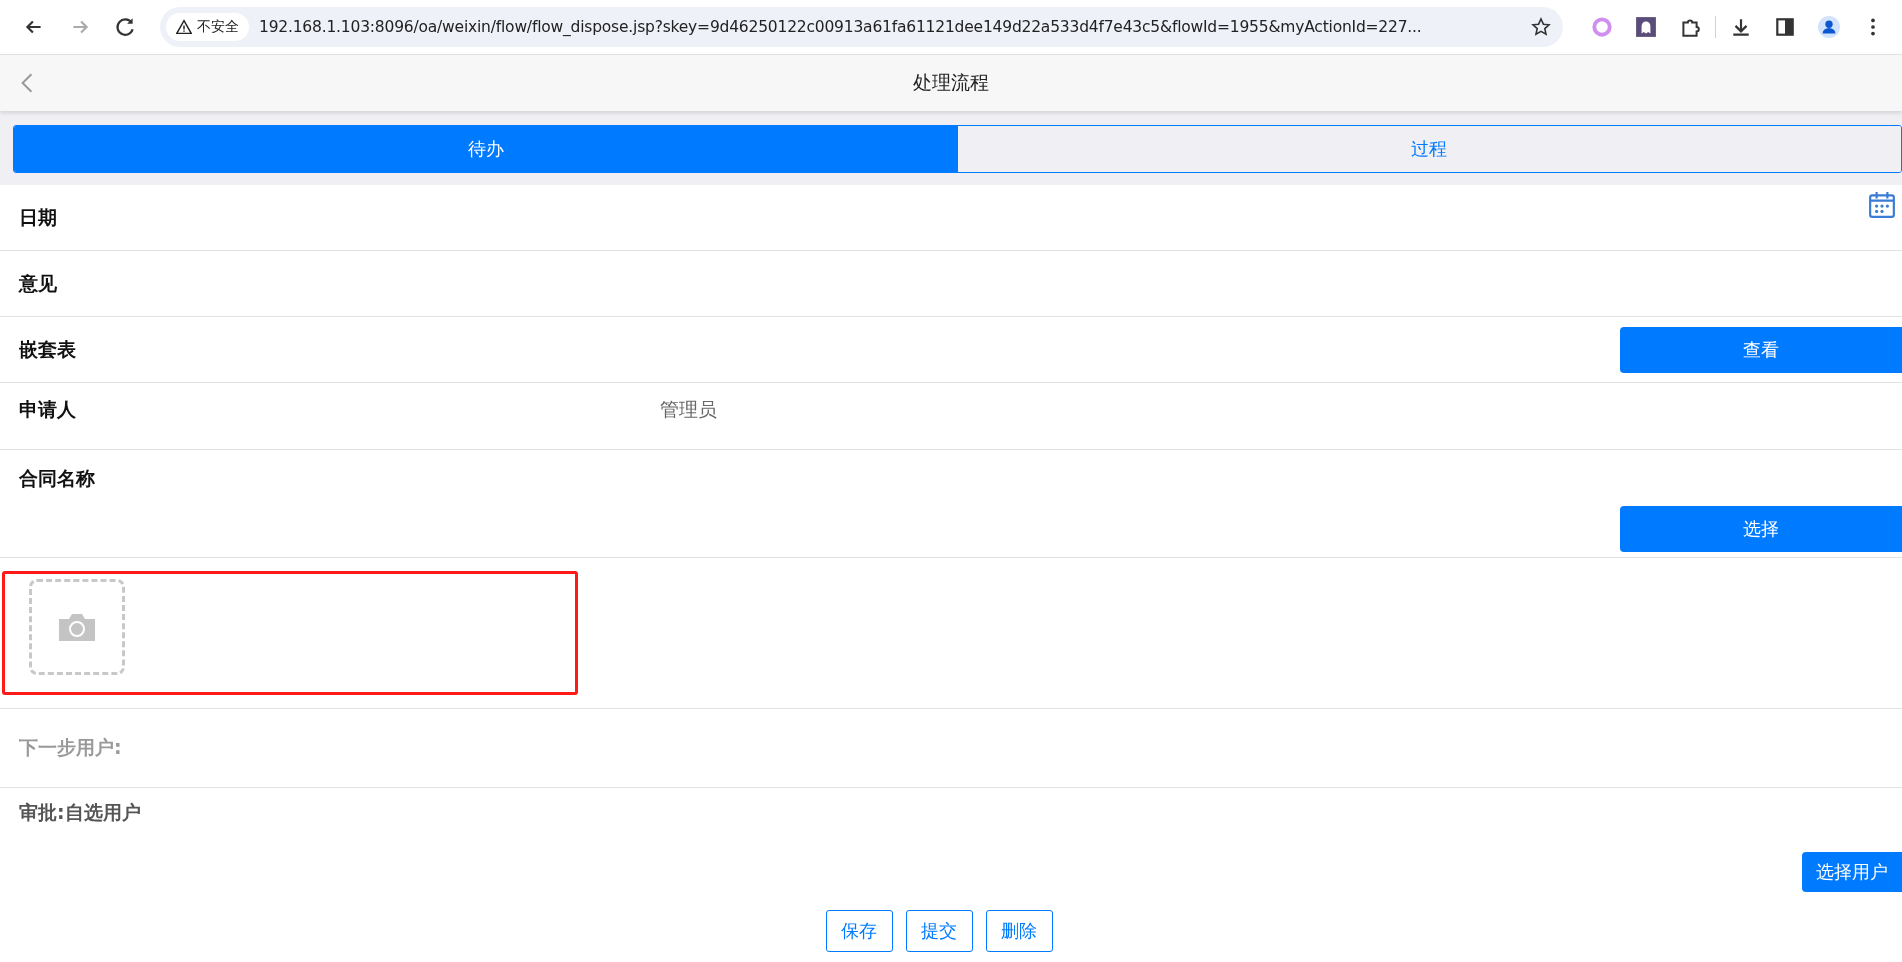 This screenshot has width=1902, height=962. What do you see at coordinates (126, 27) in the screenshot?
I see `reload-icon` at bounding box center [126, 27].